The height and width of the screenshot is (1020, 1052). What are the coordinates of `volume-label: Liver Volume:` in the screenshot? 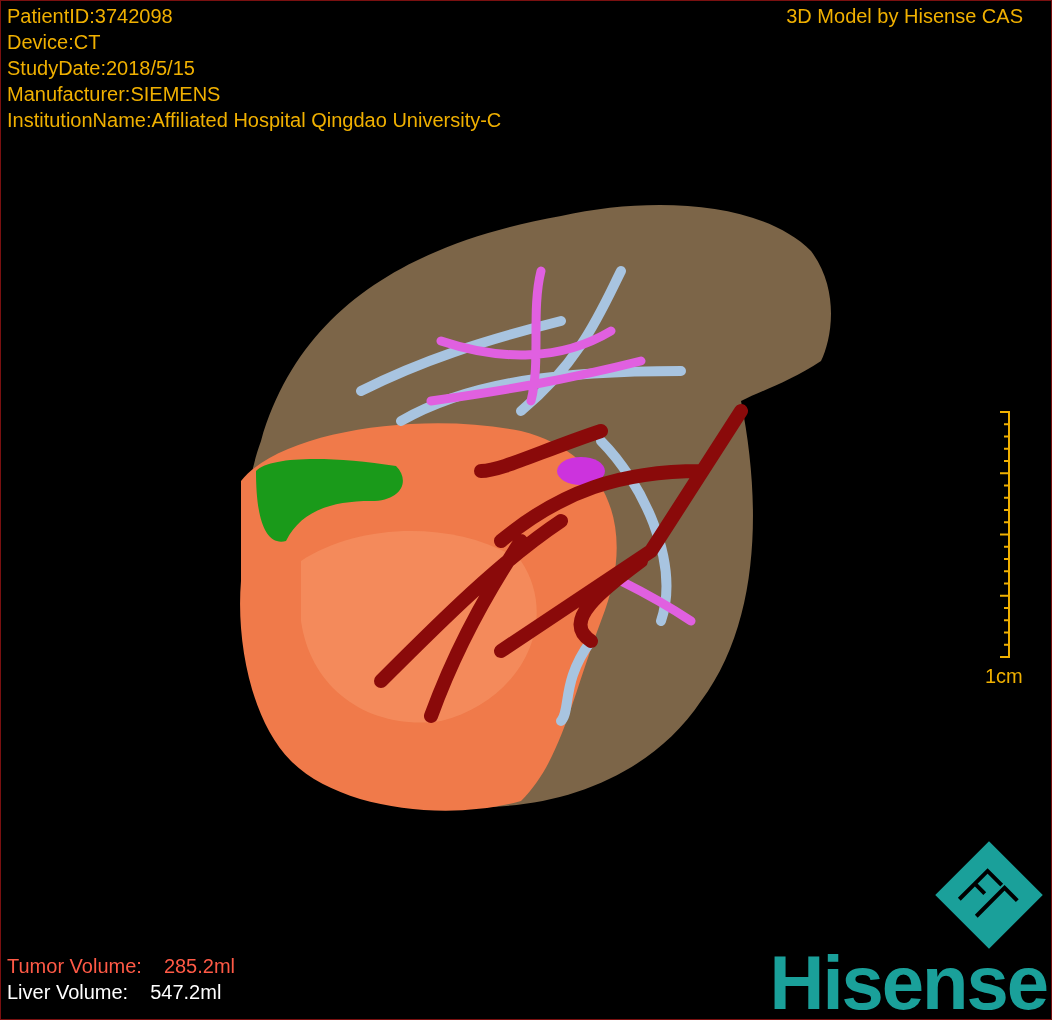 It's located at (68, 992).